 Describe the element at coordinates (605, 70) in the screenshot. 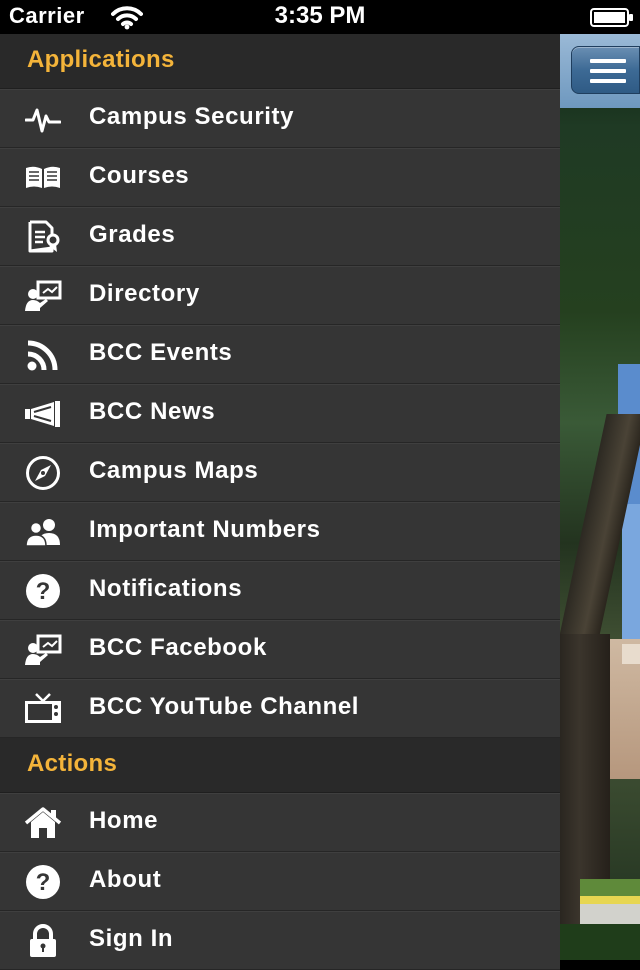

I see `menu-toggle-button` at that location.